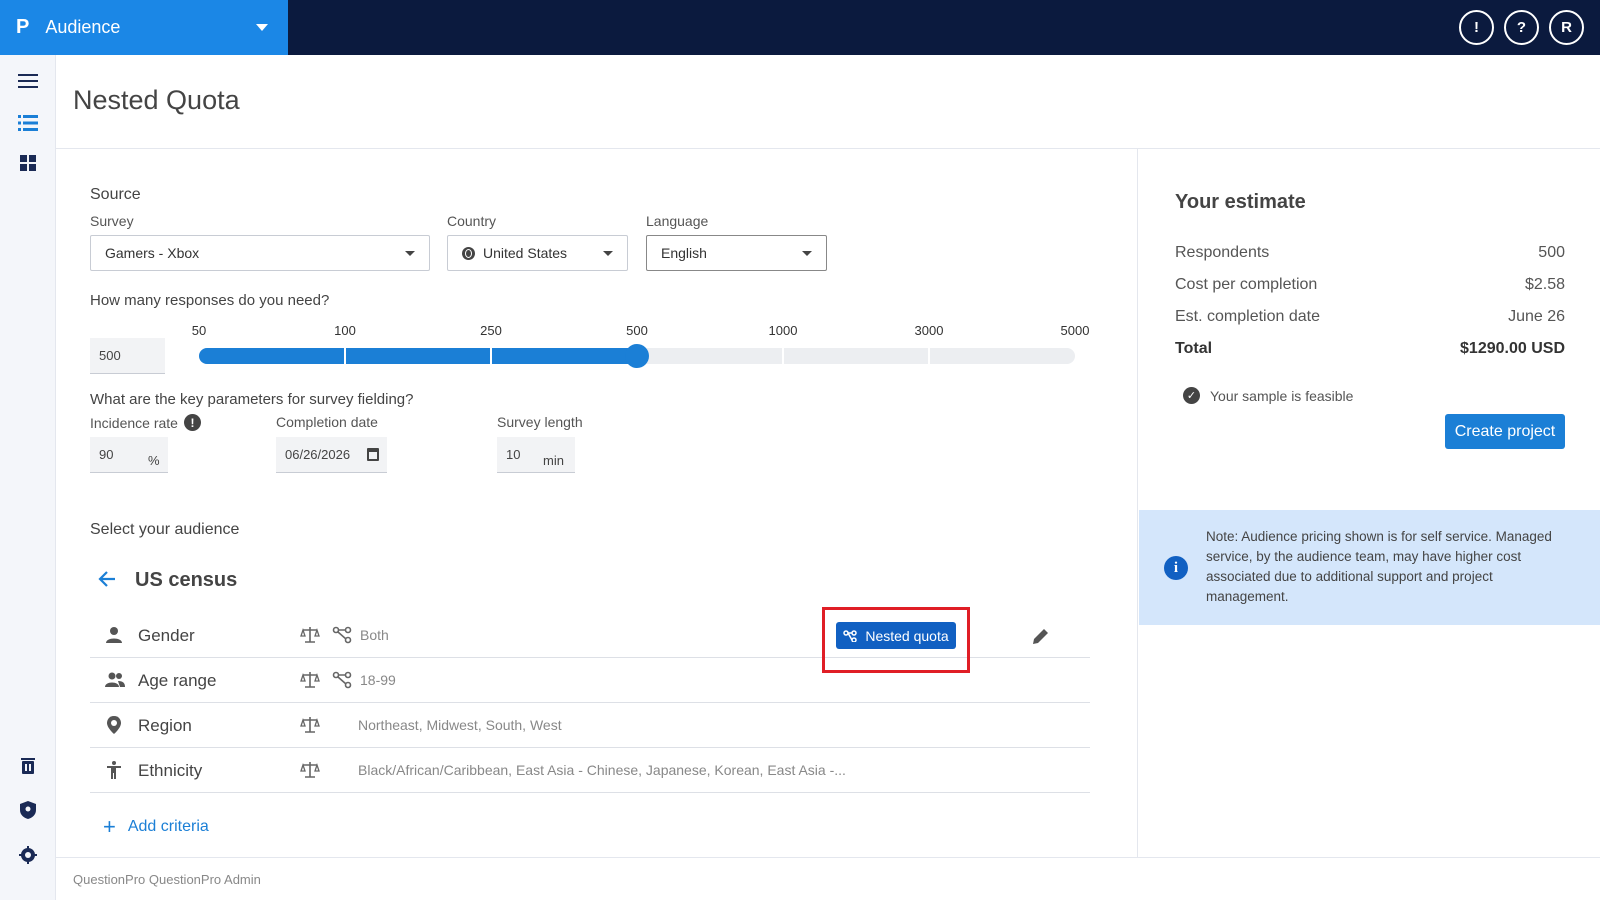 The image size is (1600, 900). What do you see at coordinates (114, 635) in the screenshot?
I see `person-icon` at bounding box center [114, 635].